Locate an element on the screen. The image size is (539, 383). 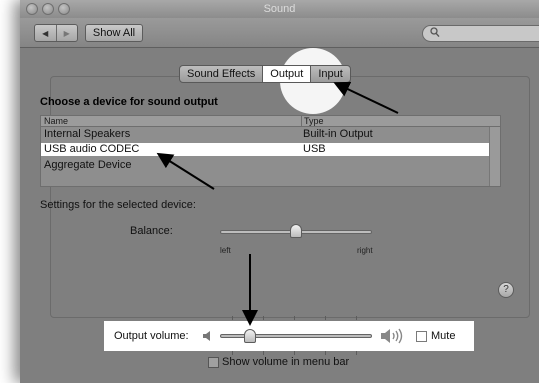
forward-arrow-icon: ▶ is located at coordinates (66, 33).